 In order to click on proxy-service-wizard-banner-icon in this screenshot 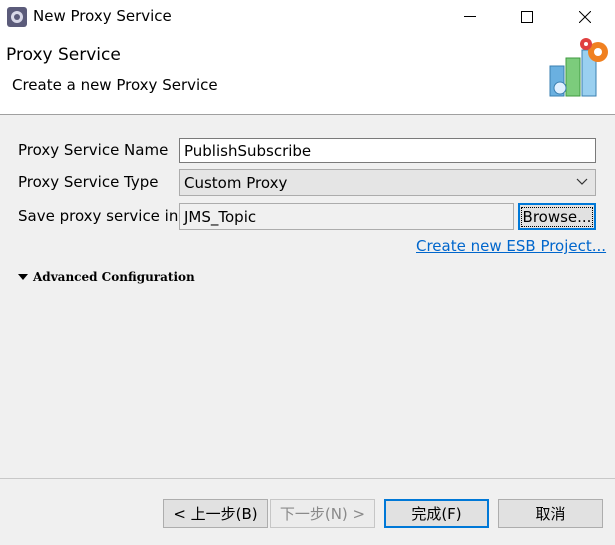, I will do `click(578, 67)`.